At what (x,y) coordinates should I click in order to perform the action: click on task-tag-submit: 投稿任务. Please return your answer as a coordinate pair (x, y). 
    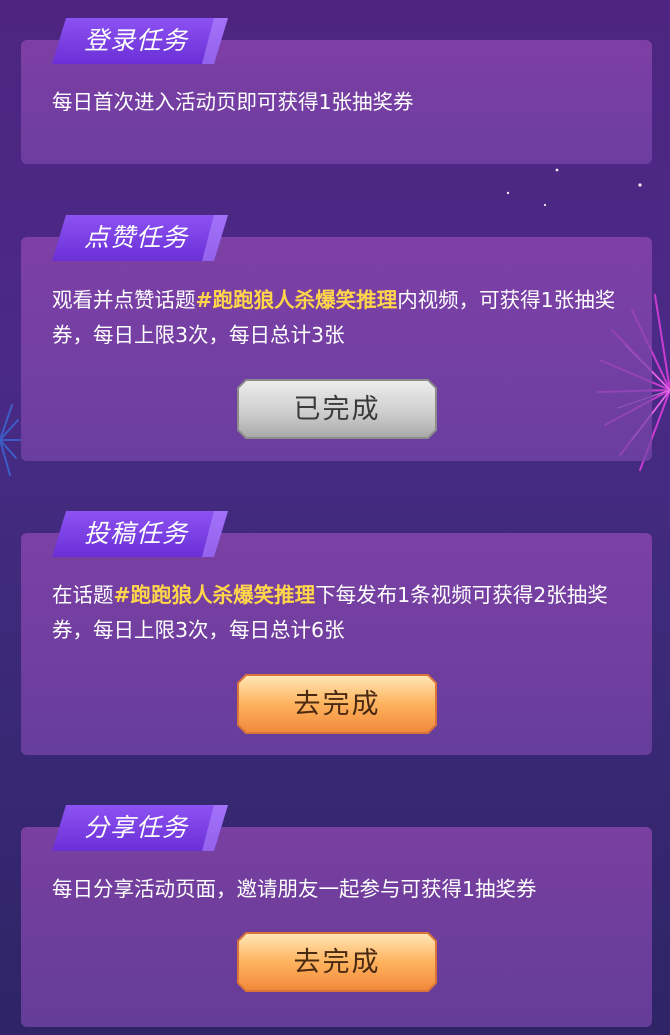
    Looking at the image, I should click on (140, 534).